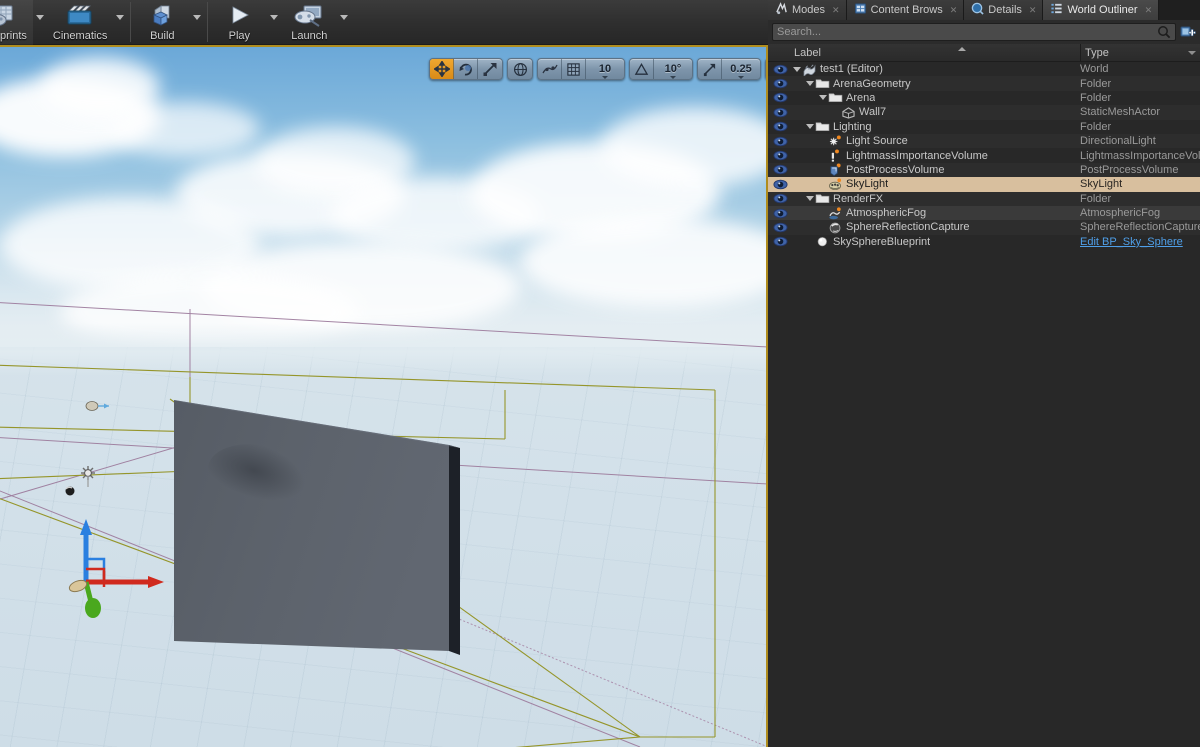 Image resolution: width=1200 pixels, height=747 pixels. What do you see at coordinates (605, 69) in the screenshot?
I see `grid-snap-value: 10` at bounding box center [605, 69].